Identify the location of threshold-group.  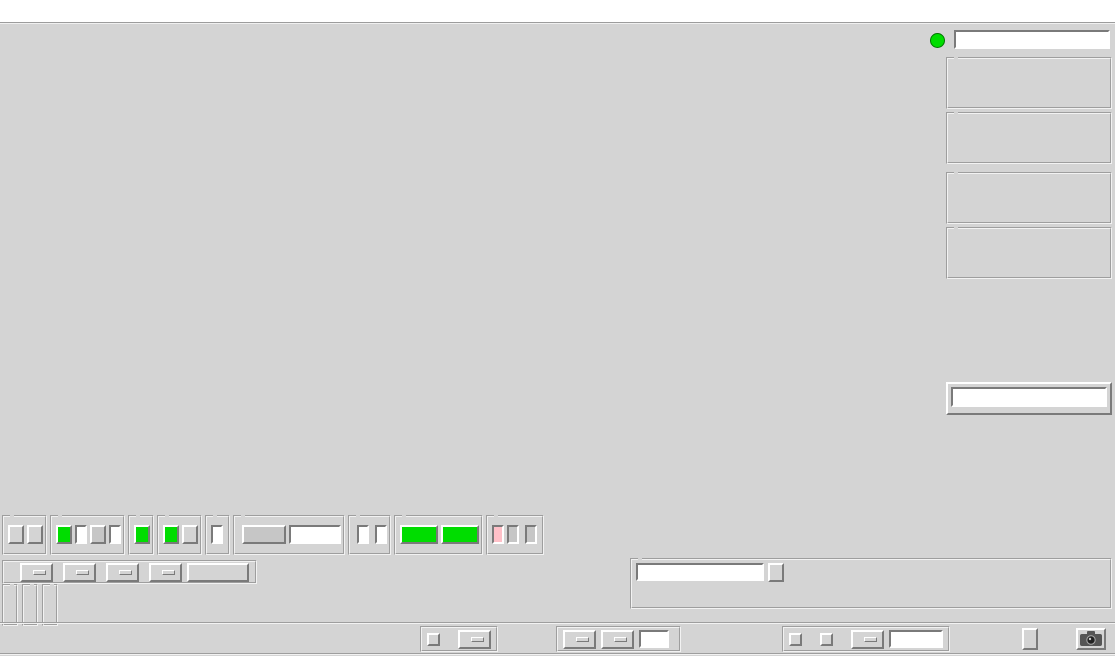
(618, 639).